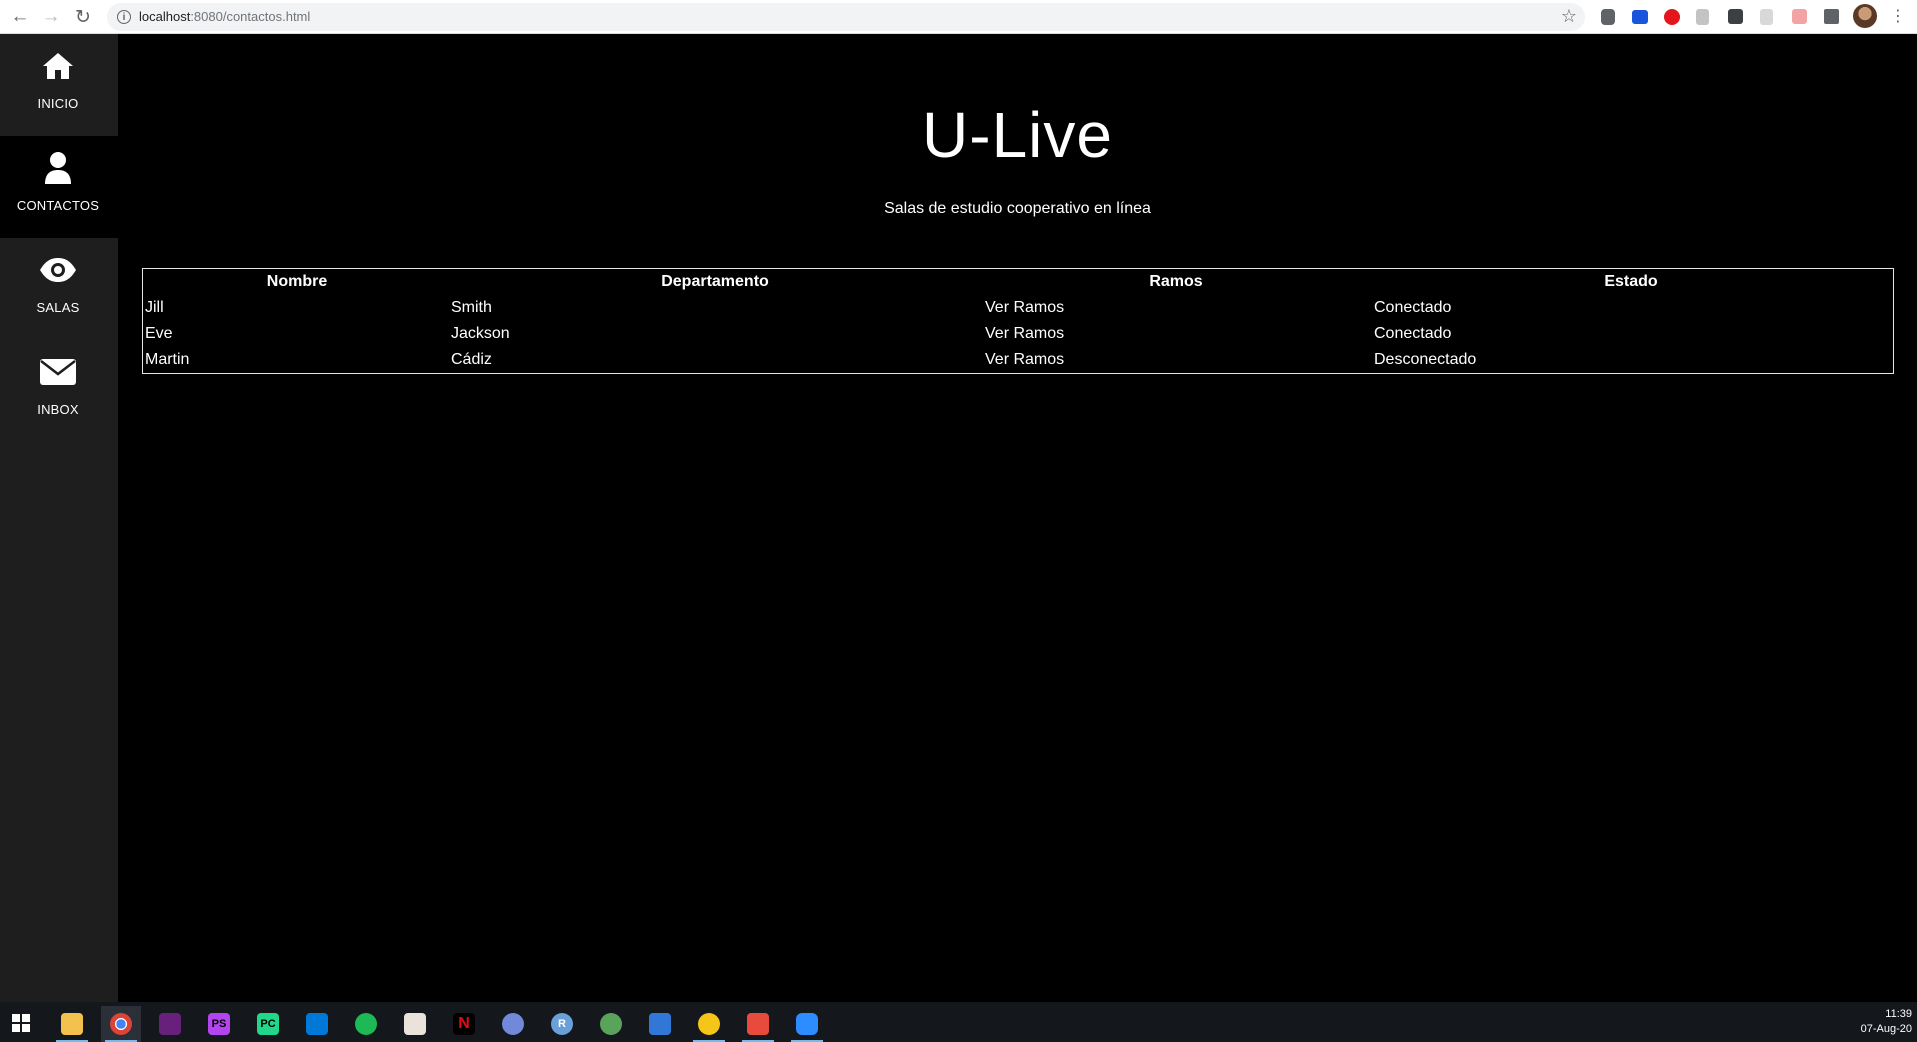 The height and width of the screenshot is (1042, 1917). Describe the element at coordinates (58, 168) in the screenshot. I see `user-icon` at that location.